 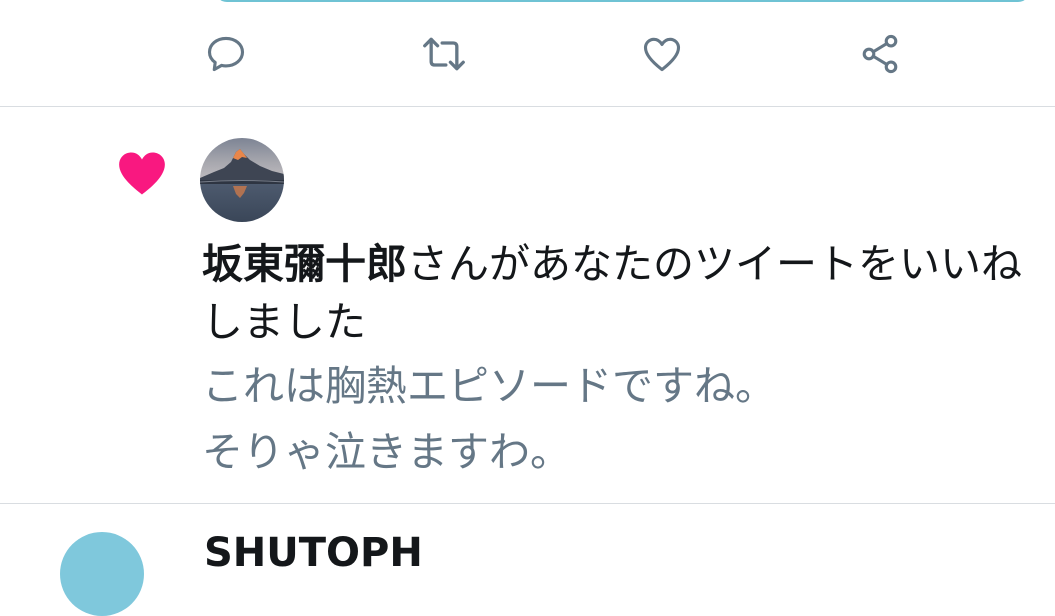 What do you see at coordinates (313, 553) in the screenshot?
I see `user-name: SHUTOPH` at bounding box center [313, 553].